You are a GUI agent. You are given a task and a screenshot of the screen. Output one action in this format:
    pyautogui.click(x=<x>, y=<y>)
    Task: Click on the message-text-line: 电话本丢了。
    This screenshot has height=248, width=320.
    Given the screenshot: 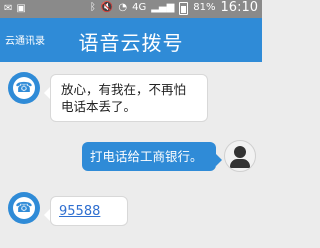 What is the action you would take?
    pyautogui.click(x=99, y=106)
    